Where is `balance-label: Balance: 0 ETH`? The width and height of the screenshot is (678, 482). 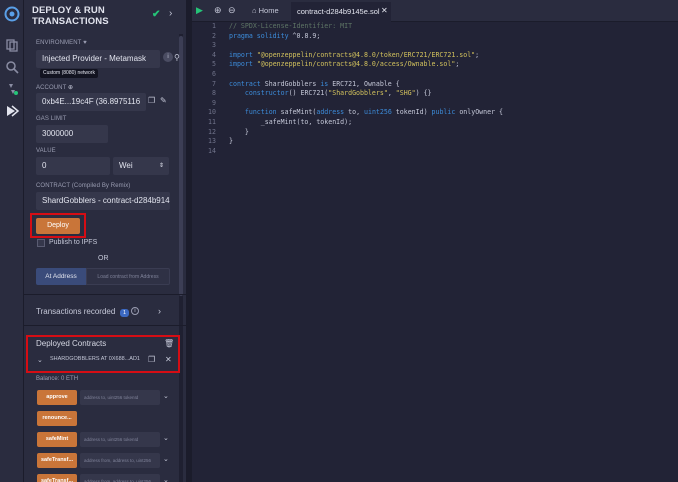
balance-label: Balance: 0 ETH is located at coordinates (57, 379).